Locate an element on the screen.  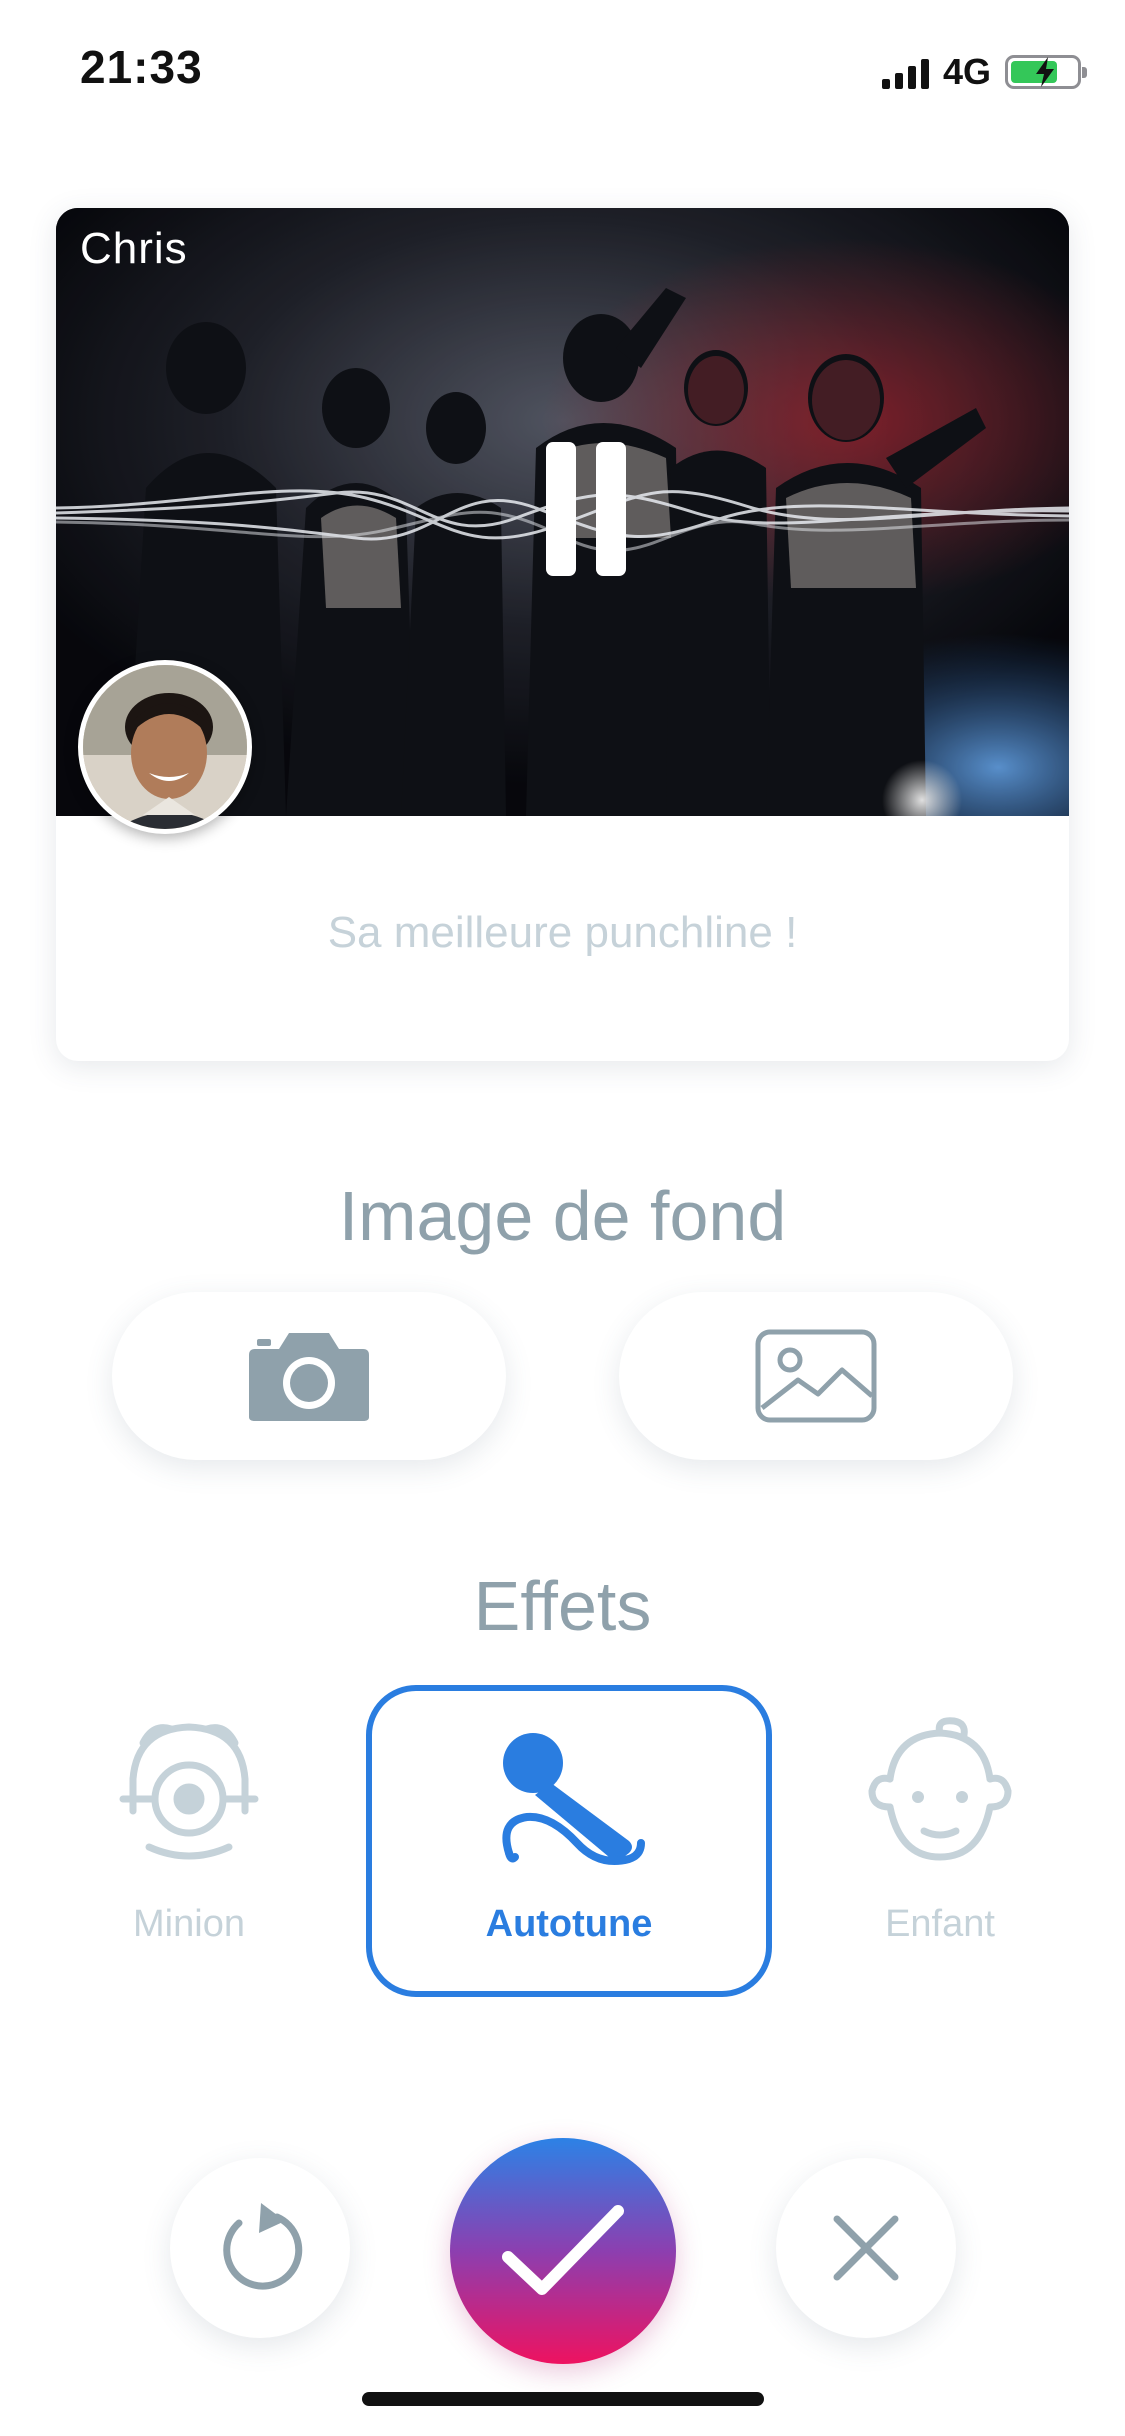
choose-from-gallery-button is located at coordinates (816, 1376).